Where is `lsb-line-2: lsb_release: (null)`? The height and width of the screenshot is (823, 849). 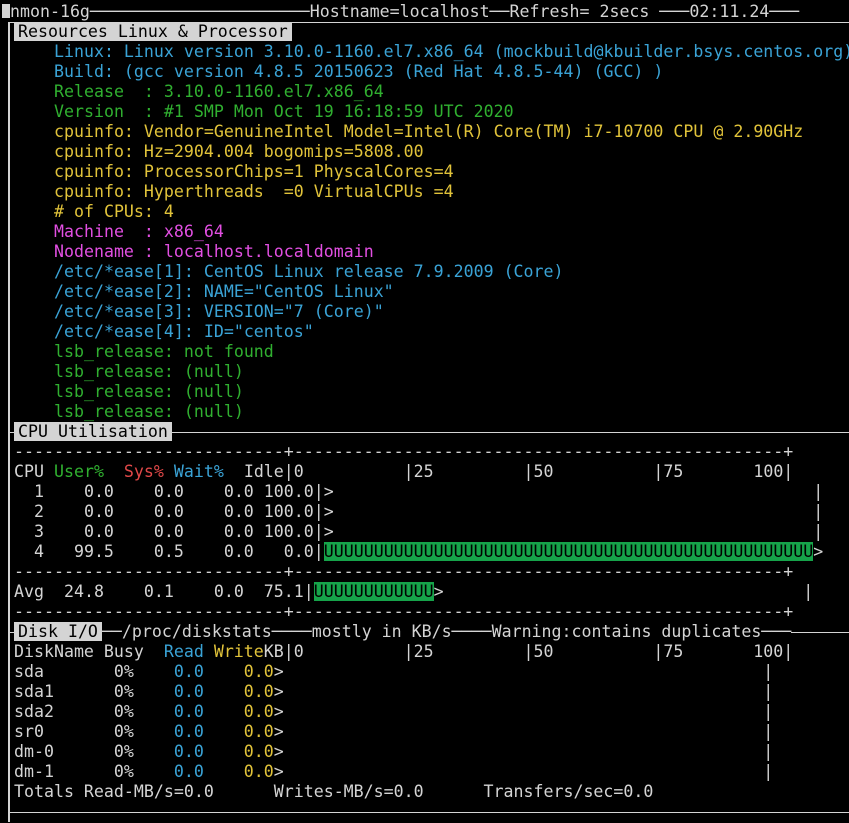 lsb-line-2: lsb_release: (null) is located at coordinates (149, 371).